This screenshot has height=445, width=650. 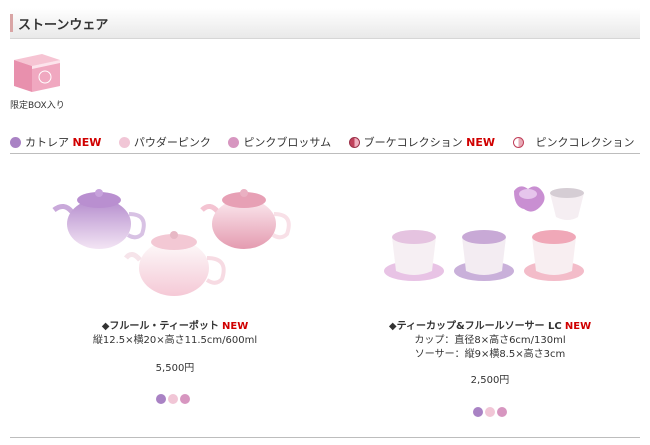 I want to click on header-accent-bar, so click(x=11, y=23).